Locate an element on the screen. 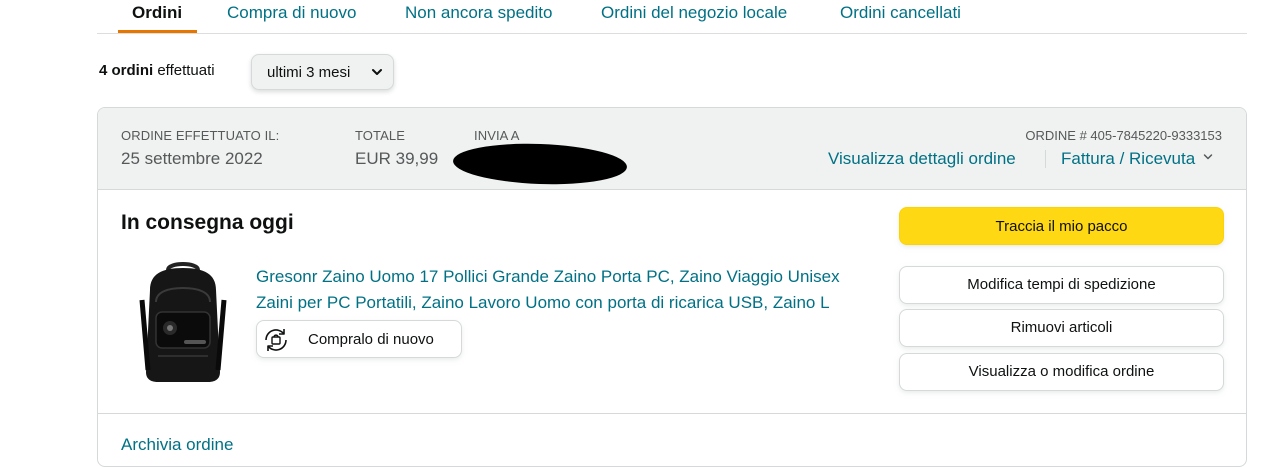 This screenshot has width=1270, height=467. view-order-details-link: Visualizza dettagli ordine is located at coordinates (922, 159).